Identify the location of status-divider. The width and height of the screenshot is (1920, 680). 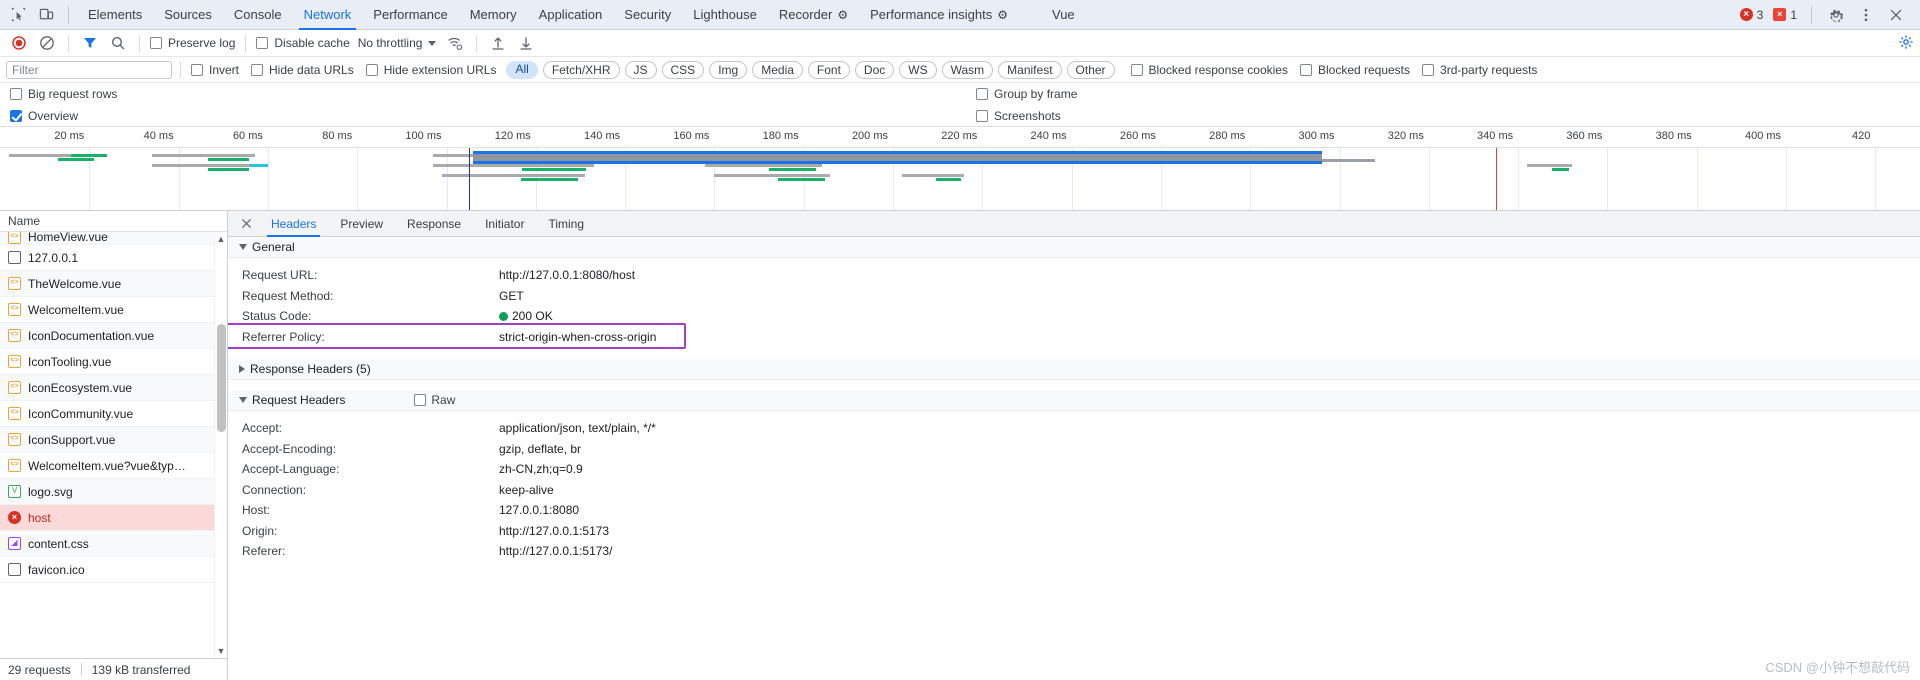
(1811, 14).